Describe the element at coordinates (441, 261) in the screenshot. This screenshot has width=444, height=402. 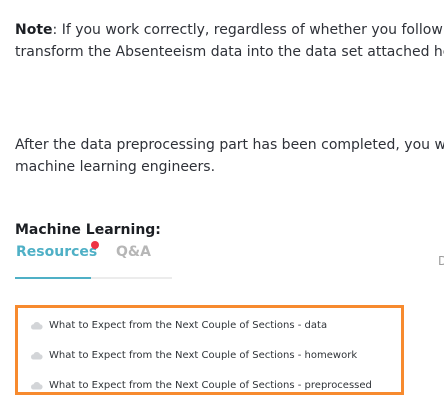
I see `cropped-text-fragment: D` at that location.